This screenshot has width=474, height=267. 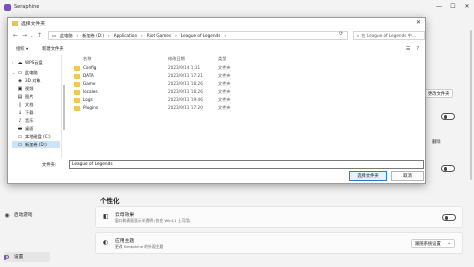 What do you see at coordinates (20, 120) in the screenshot?
I see `music-icon: ♪` at bounding box center [20, 120].